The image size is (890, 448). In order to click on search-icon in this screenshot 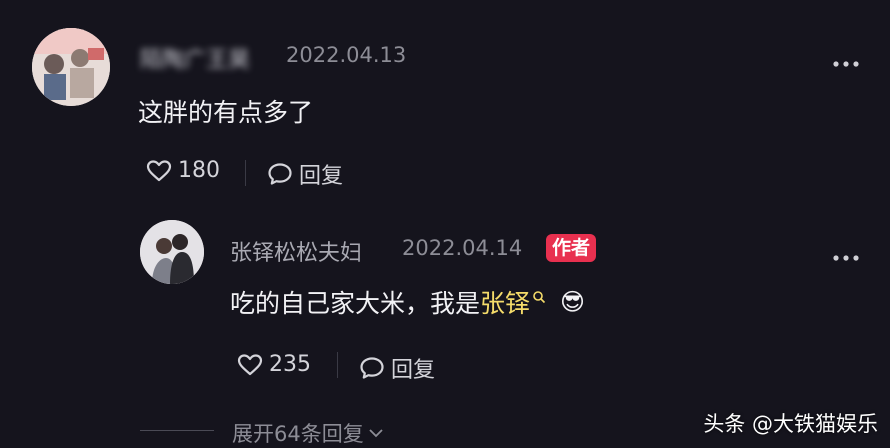, I will do `click(539, 297)`.